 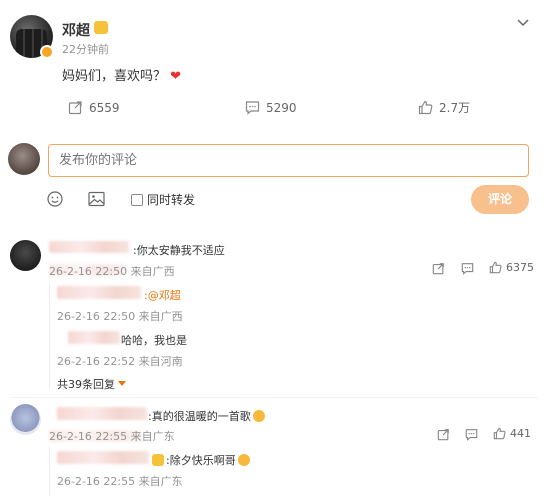 What do you see at coordinates (274, 397) in the screenshot?
I see `divider` at bounding box center [274, 397].